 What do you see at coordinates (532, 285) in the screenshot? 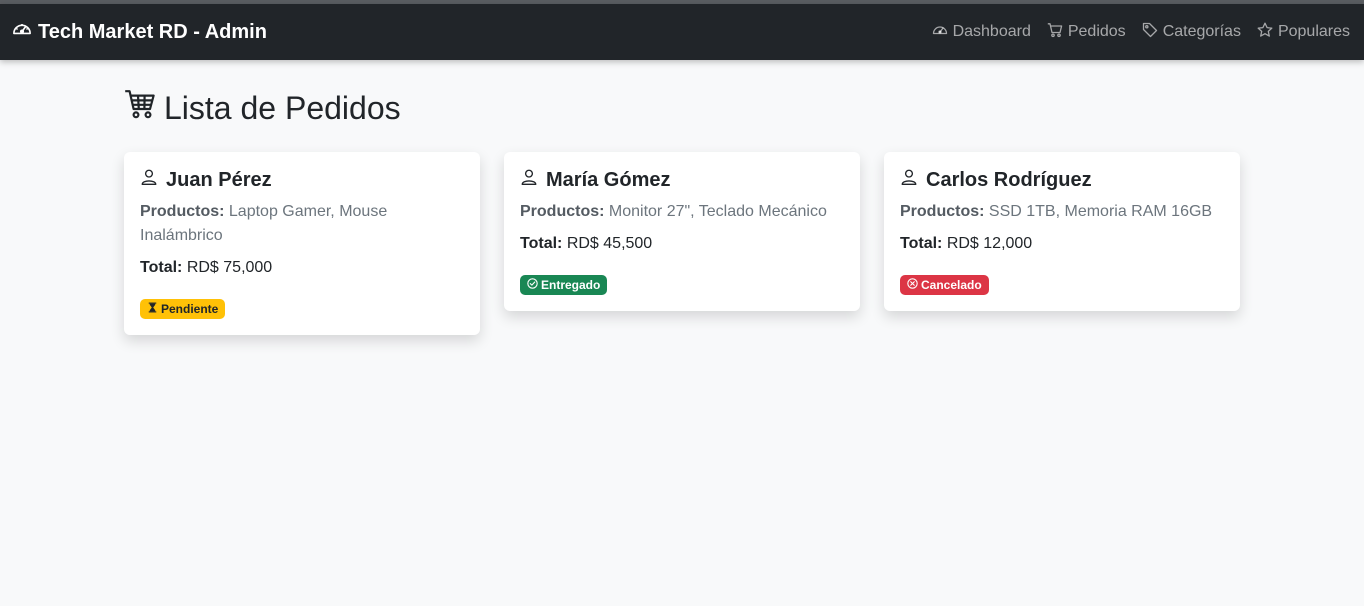
I see `check-circle-icon` at bounding box center [532, 285].